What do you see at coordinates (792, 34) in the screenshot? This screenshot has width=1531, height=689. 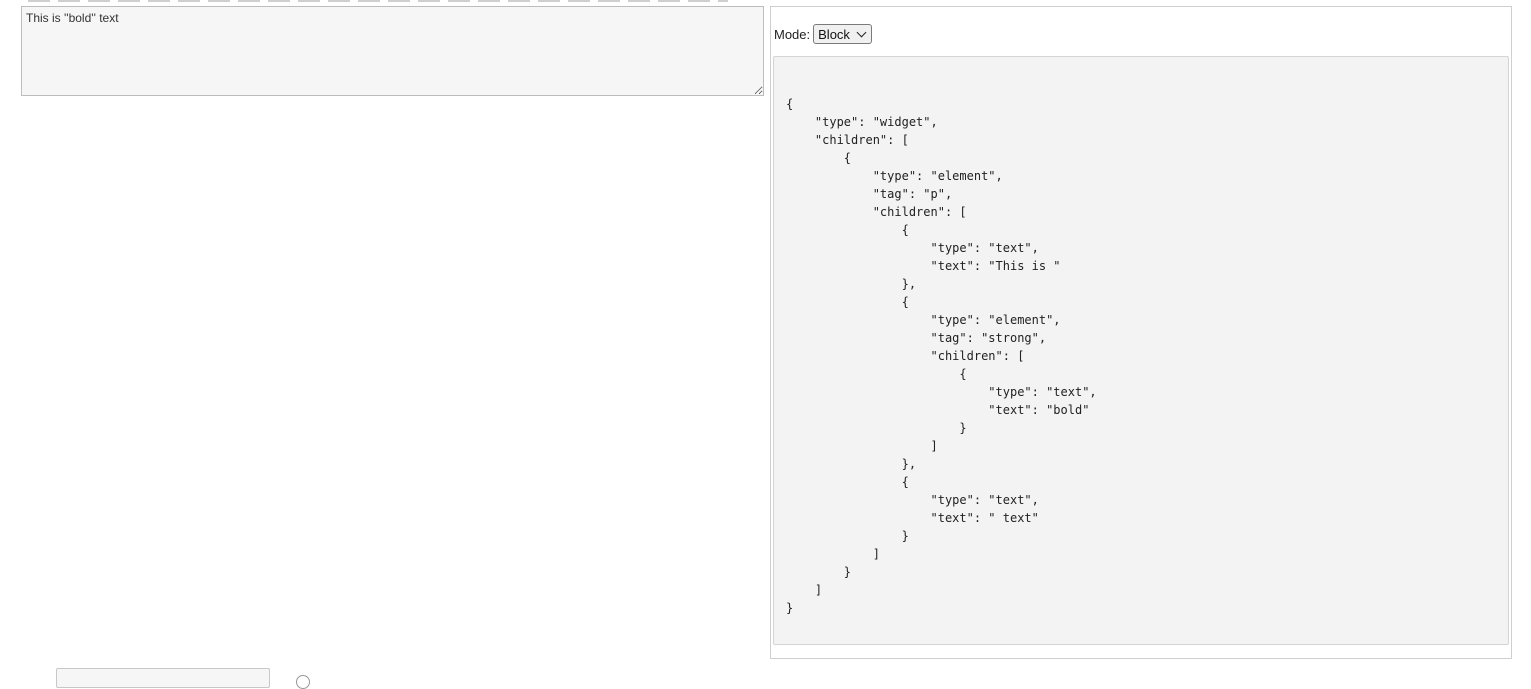 I see `mode-label: Mode:` at bounding box center [792, 34].